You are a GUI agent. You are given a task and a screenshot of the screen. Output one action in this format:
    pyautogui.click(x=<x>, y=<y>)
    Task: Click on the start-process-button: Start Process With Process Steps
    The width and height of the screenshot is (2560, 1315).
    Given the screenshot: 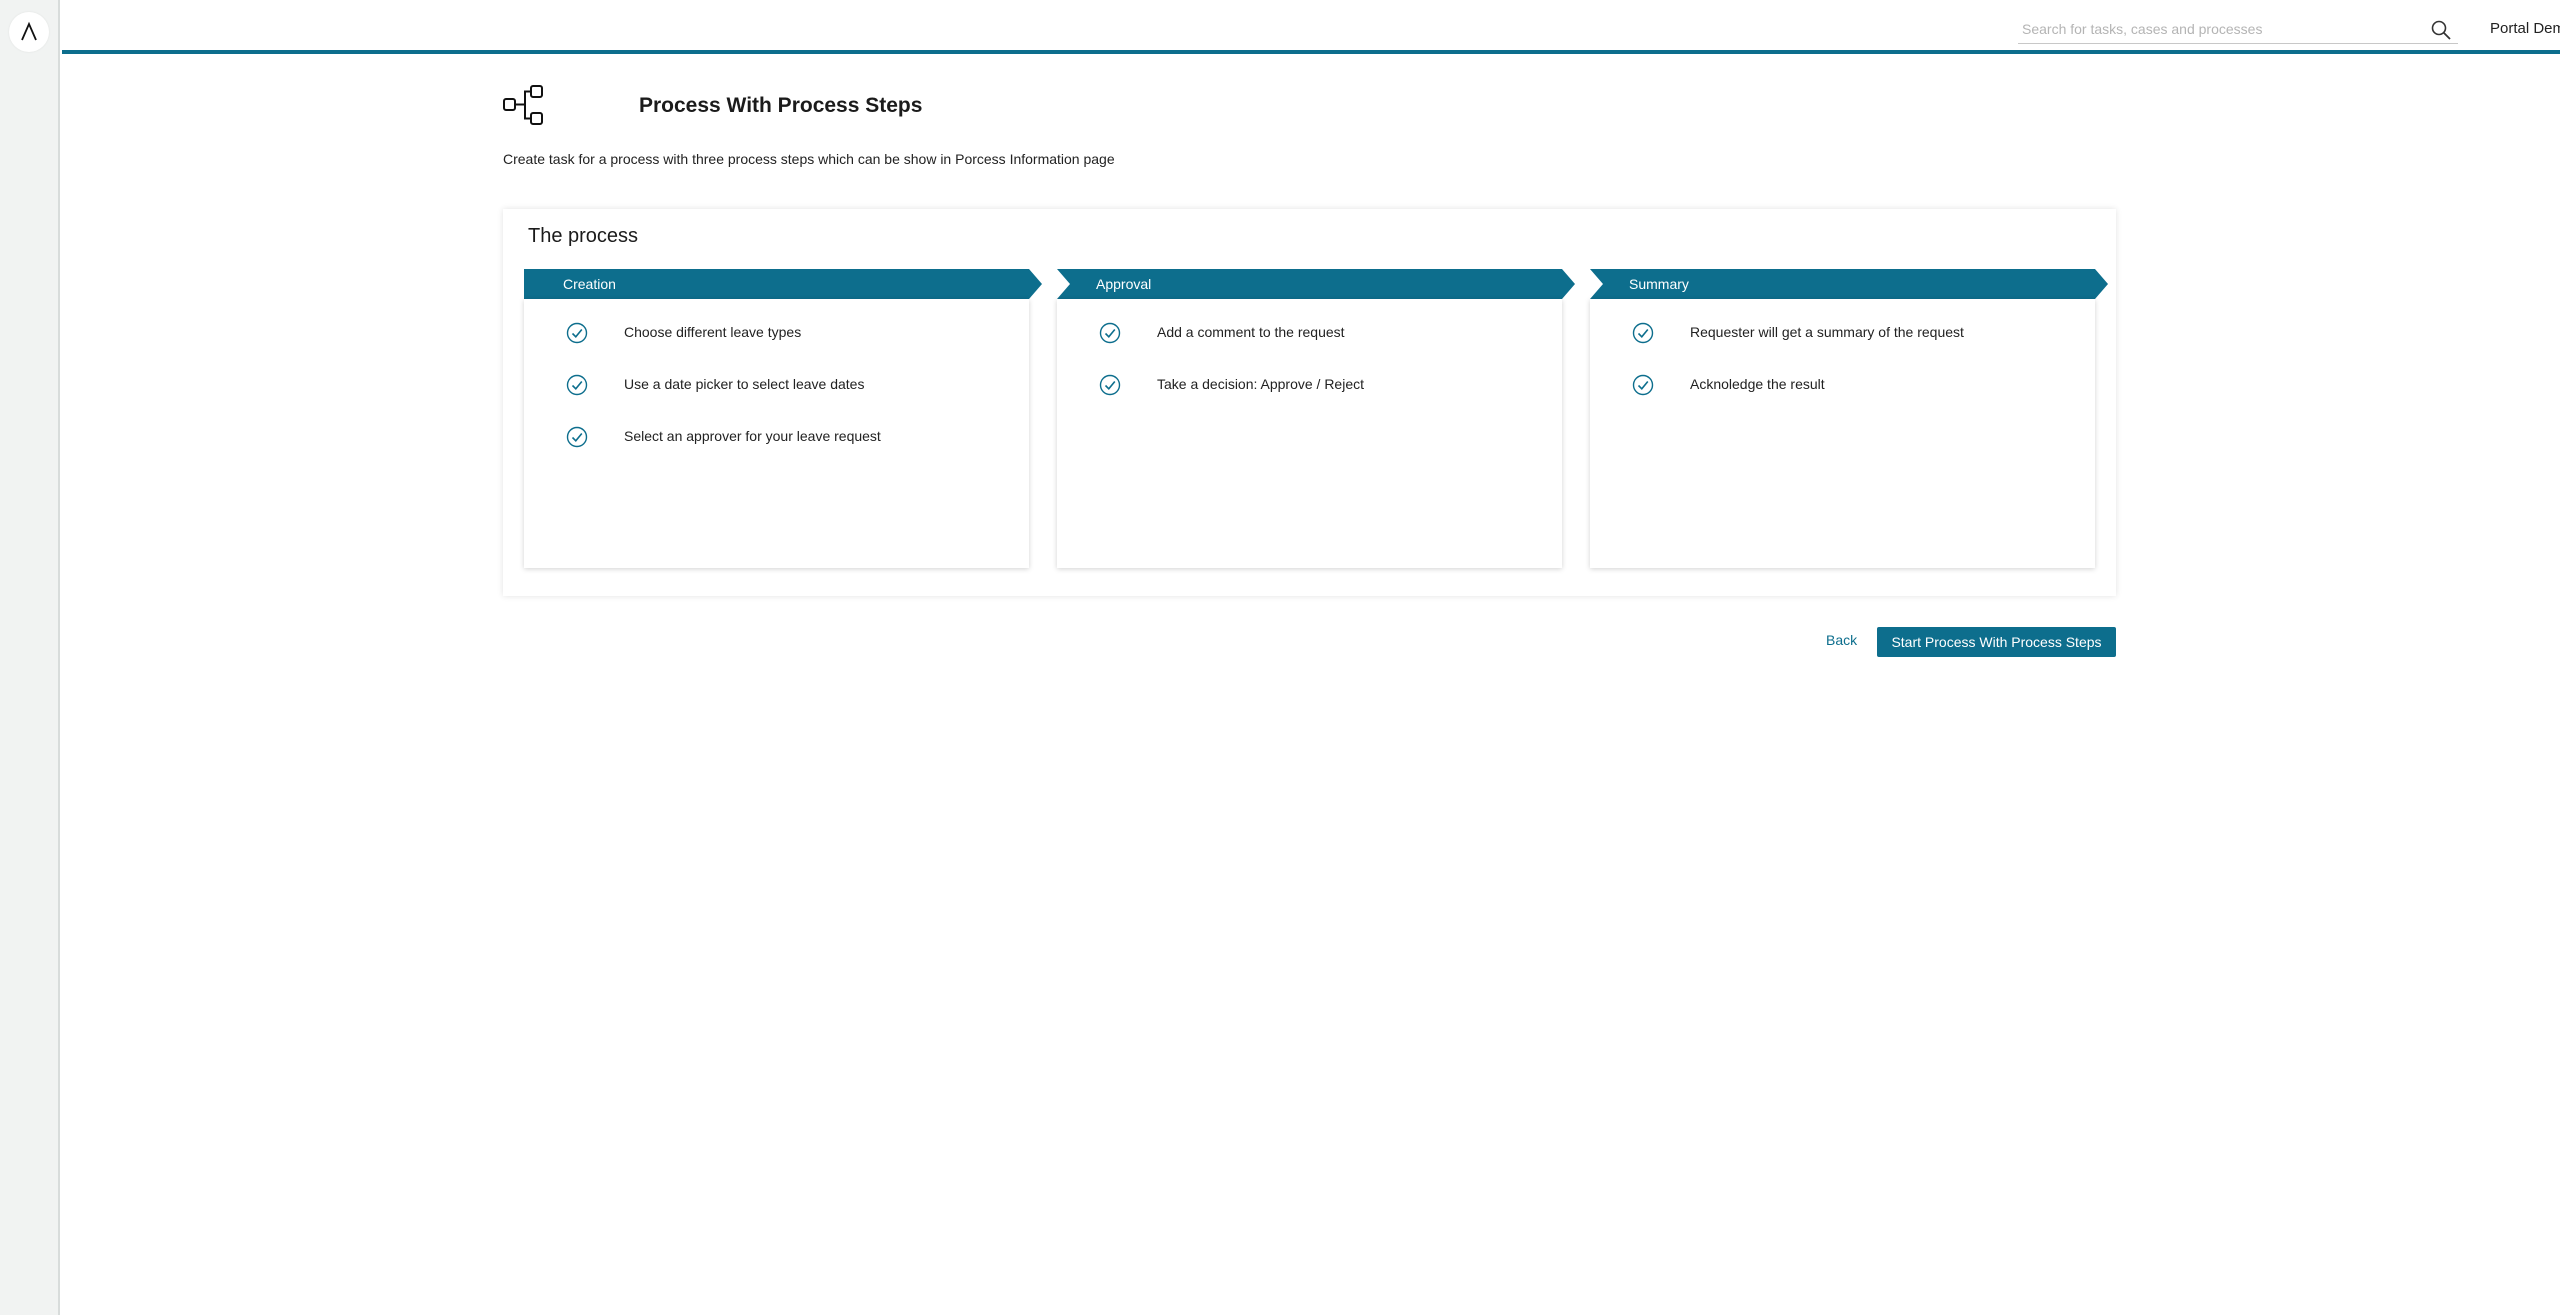 What is the action you would take?
    pyautogui.click(x=1996, y=642)
    